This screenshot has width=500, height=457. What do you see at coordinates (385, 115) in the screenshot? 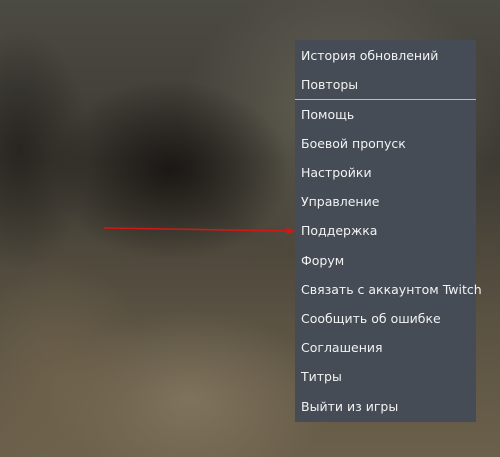
I see `menu-item-help: Помощь` at bounding box center [385, 115].